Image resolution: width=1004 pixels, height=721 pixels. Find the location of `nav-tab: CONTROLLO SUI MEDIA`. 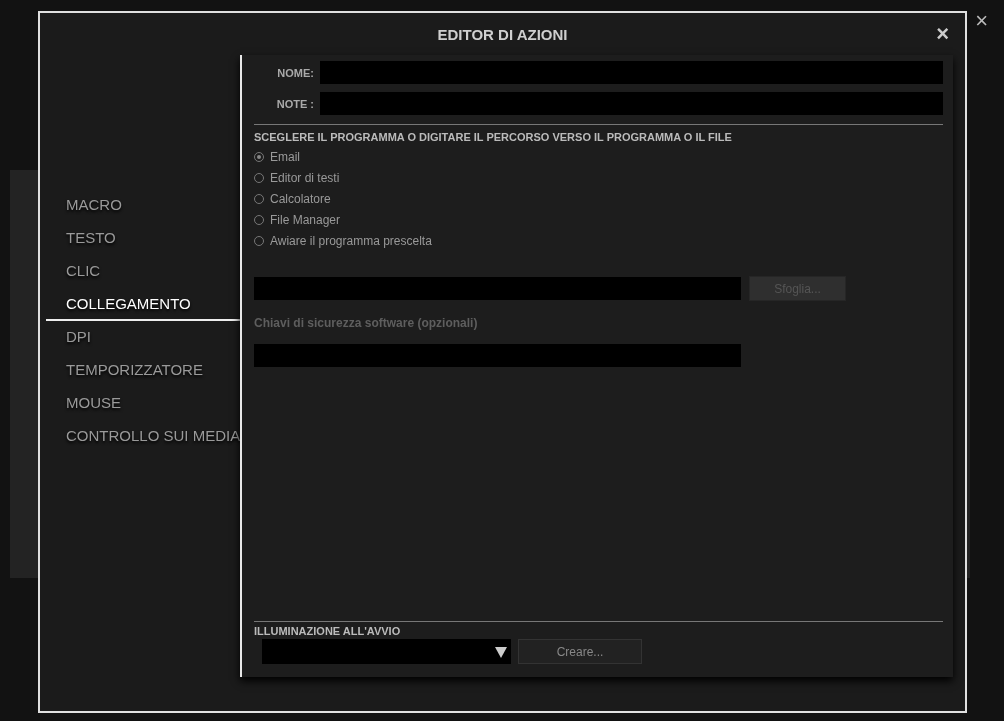

nav-tab: CONTROLLO SUI MEDIA is located at coordinates (140, 436).